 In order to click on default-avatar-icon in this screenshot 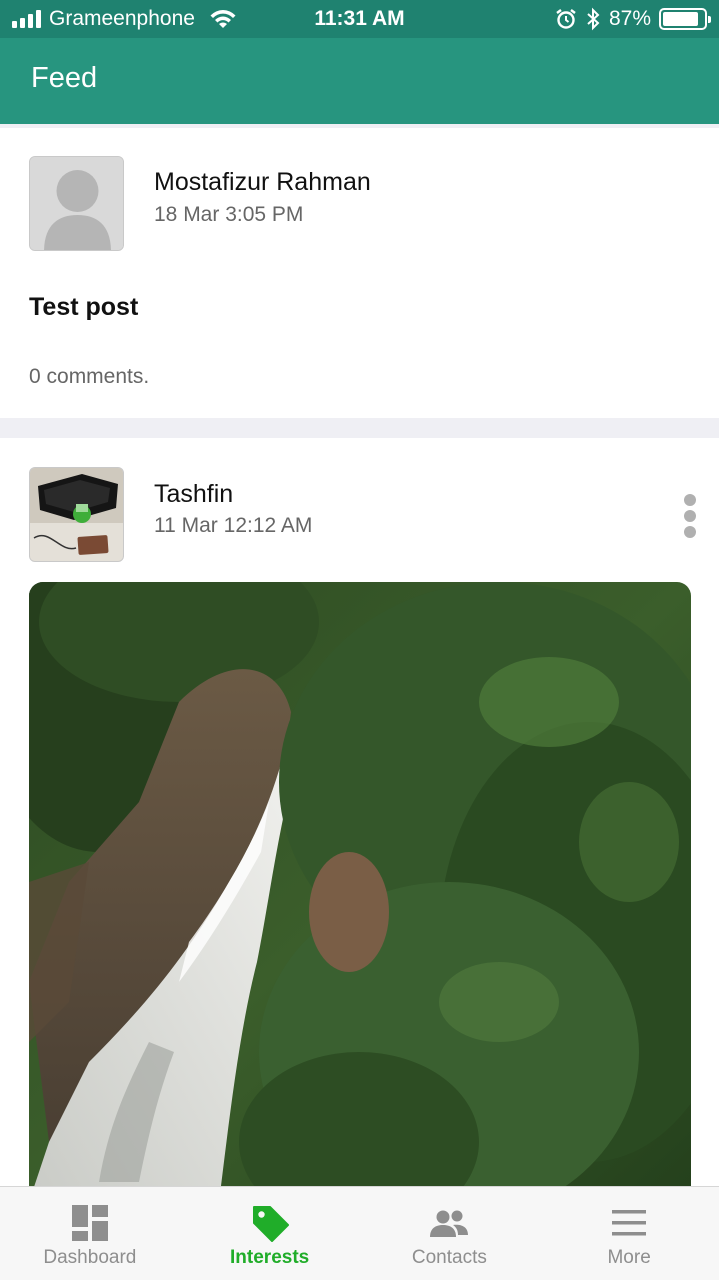, I will do `click(76, 203)`.